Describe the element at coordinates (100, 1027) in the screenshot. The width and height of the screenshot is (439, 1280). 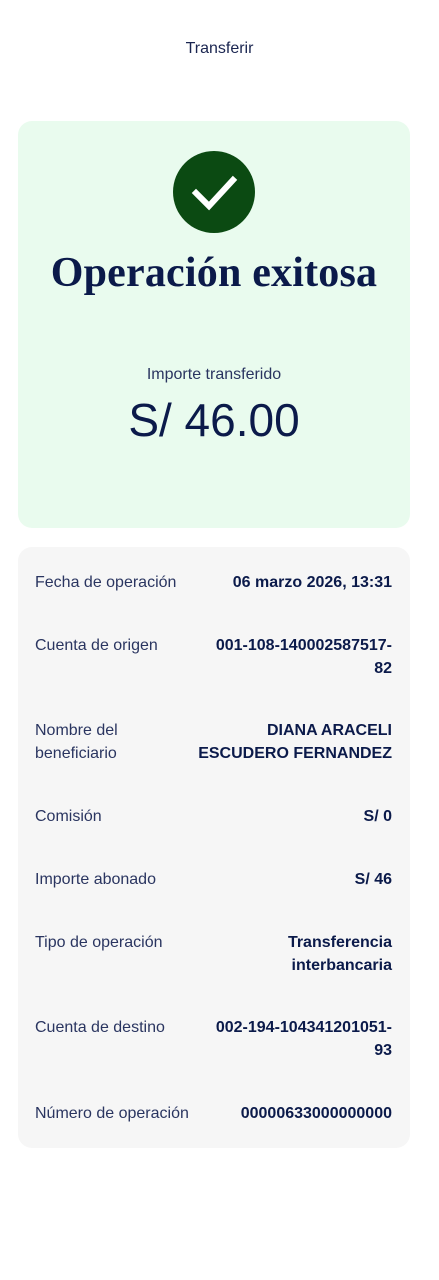
I see `detail-label: Cuenta de destino` at that location.